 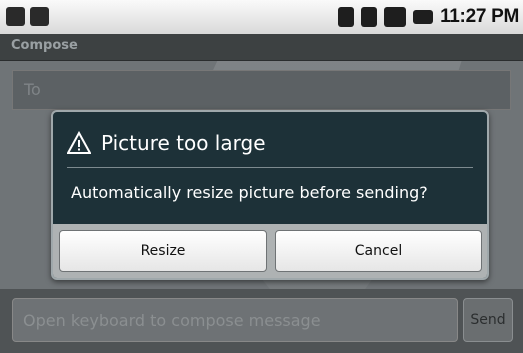 I want to click on dialog-header: Picture too large, so click(x=166, y=143).